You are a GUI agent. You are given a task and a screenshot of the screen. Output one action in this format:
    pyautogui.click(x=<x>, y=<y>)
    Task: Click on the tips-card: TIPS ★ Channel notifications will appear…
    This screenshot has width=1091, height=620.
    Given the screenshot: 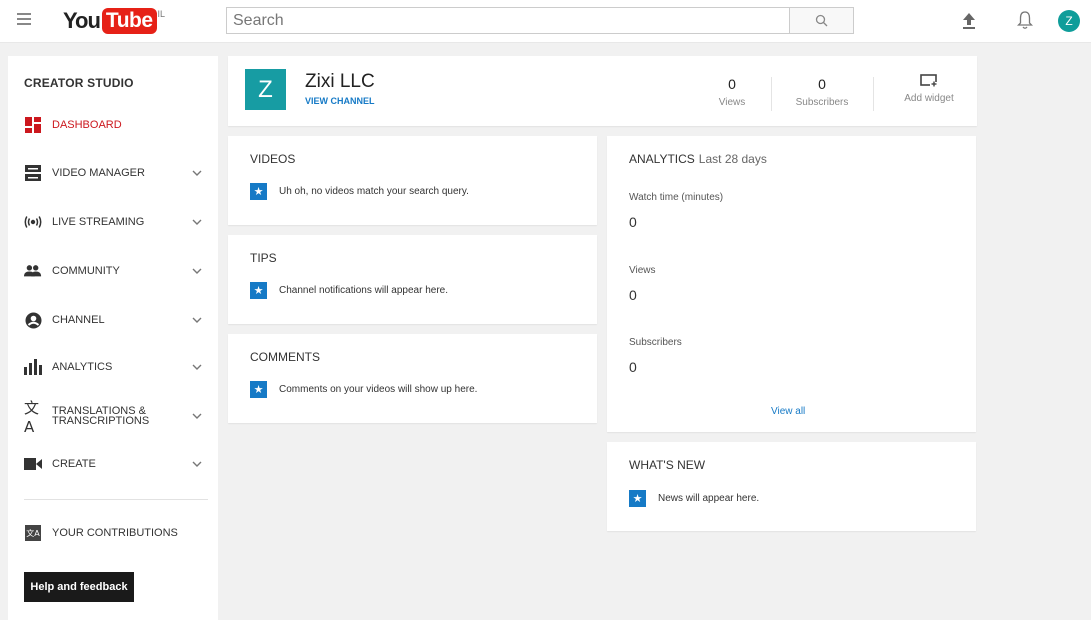 What is the action you would take?
    pyautogui.click(x=412, y=279)
    